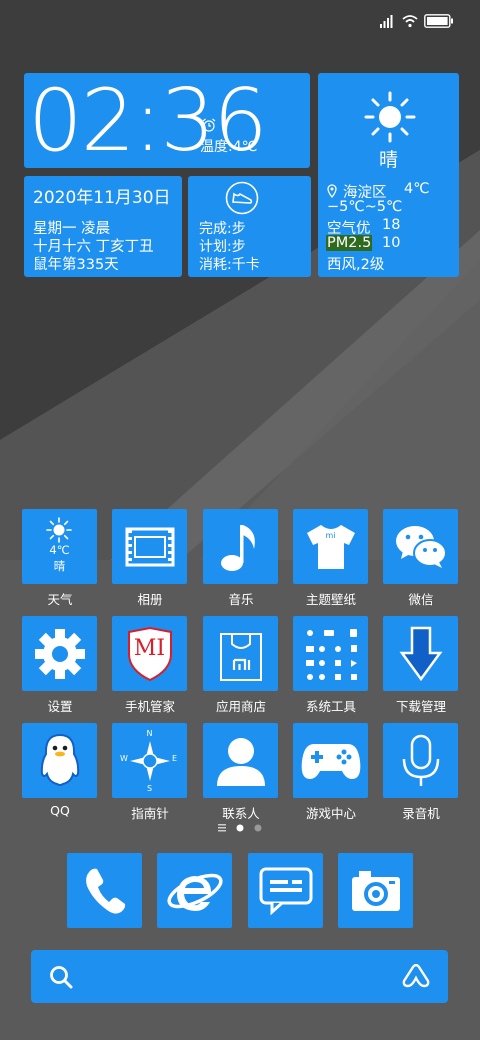 The height and width of the screenshot is (1040, 480). What do you see at coordinates (420, 760) in the screenshot?
I see `microphone-icon` at bounding box center [420, 760].